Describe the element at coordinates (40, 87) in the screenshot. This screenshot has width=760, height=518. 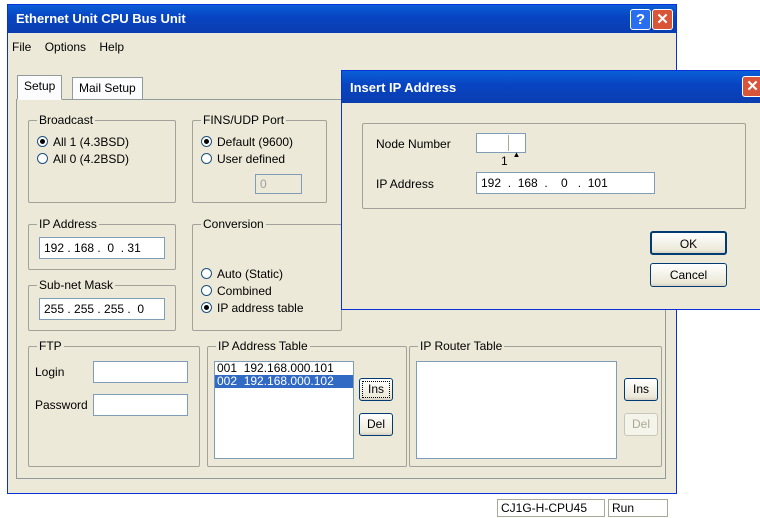
I see `tab-setup: Setup` at that location.